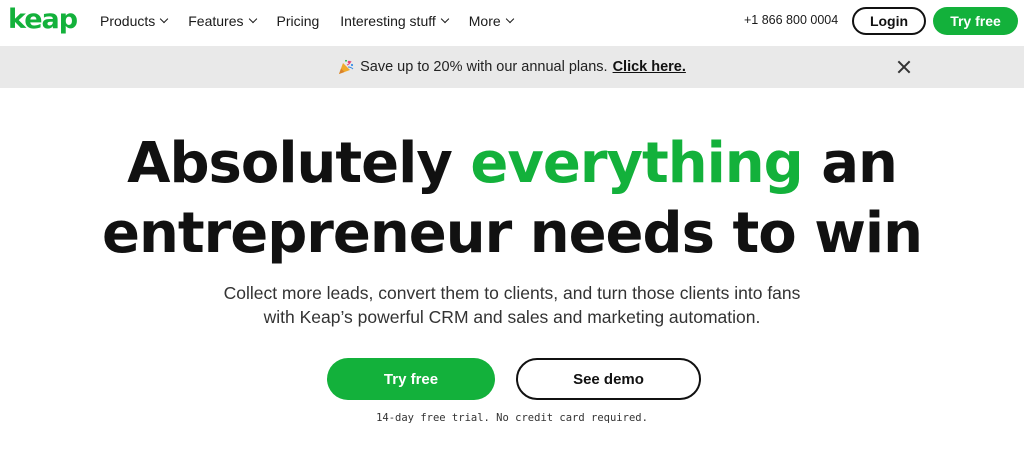 This screenshot has height=450, width=1024. What do you see at coordinates (290, 163) in the screenshot?
I see `hero-title-text: Absolutely` at bounding box center [290, 163].